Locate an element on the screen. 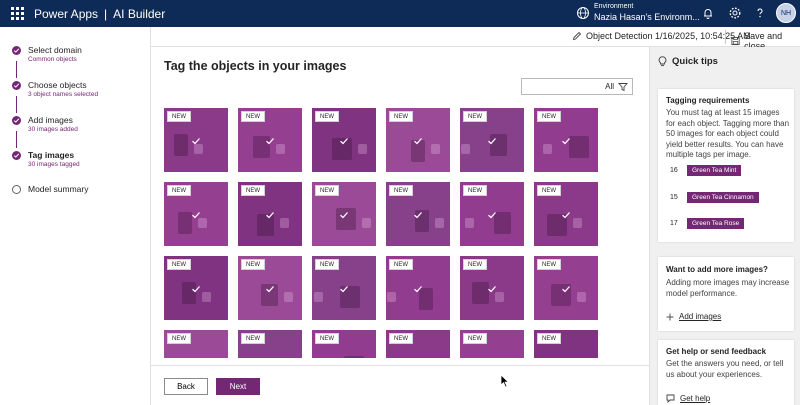  step-title: Choose objects is located at coordinates (57, 85).